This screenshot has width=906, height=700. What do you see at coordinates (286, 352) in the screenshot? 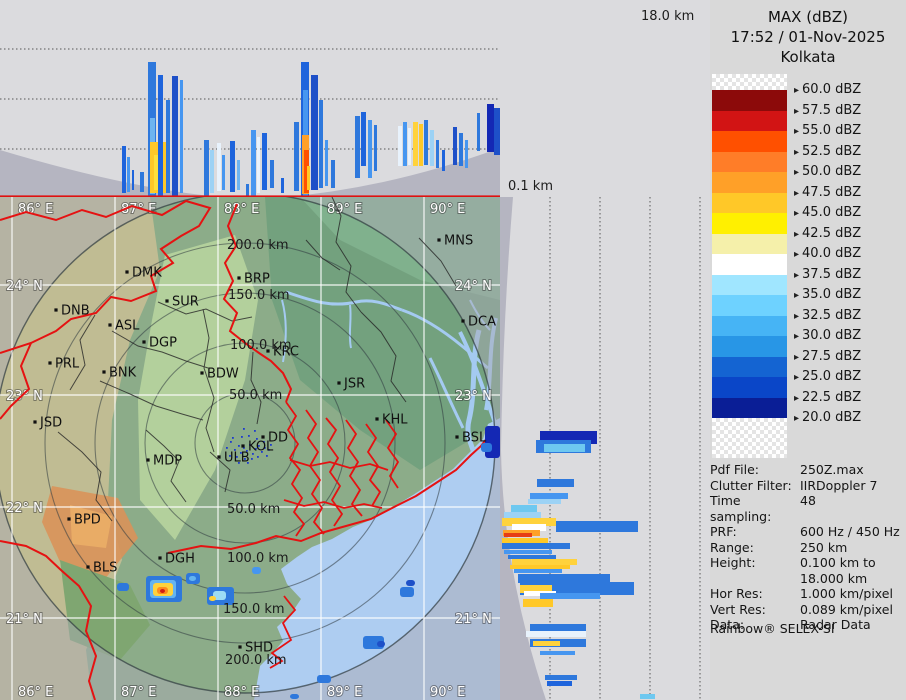
I see `city-label: KRC` at bounding box center [286, 352].